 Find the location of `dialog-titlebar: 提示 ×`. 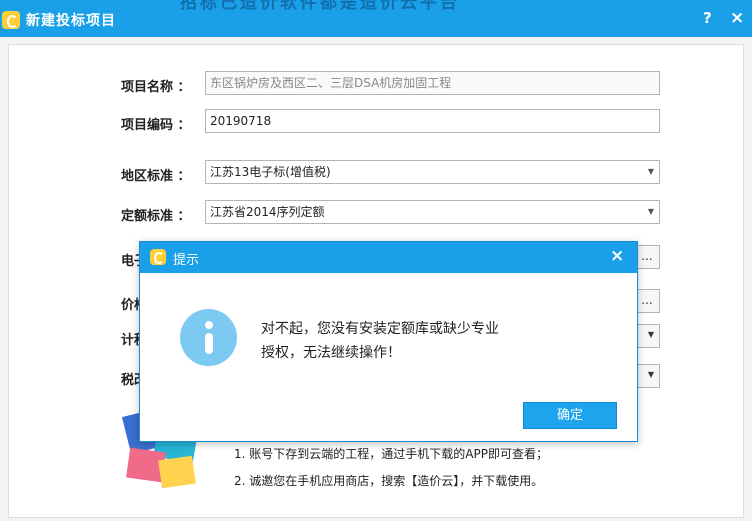

dialog-titlebar: 提示 × is located at coordinates (388, 257).